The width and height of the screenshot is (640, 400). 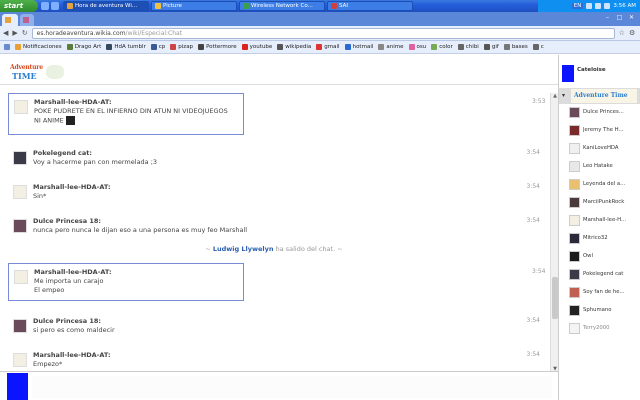 I want to click on message-input, so click(x=292, y=387).